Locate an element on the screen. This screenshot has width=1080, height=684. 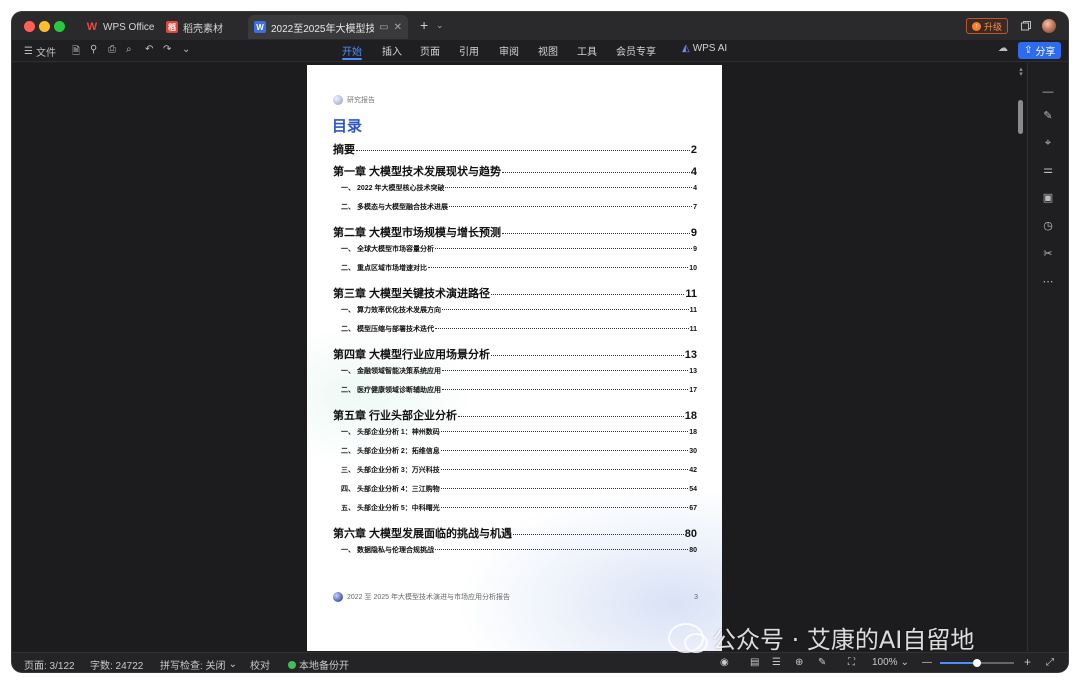
maximize-window-button is located at coordinates (59, 26).